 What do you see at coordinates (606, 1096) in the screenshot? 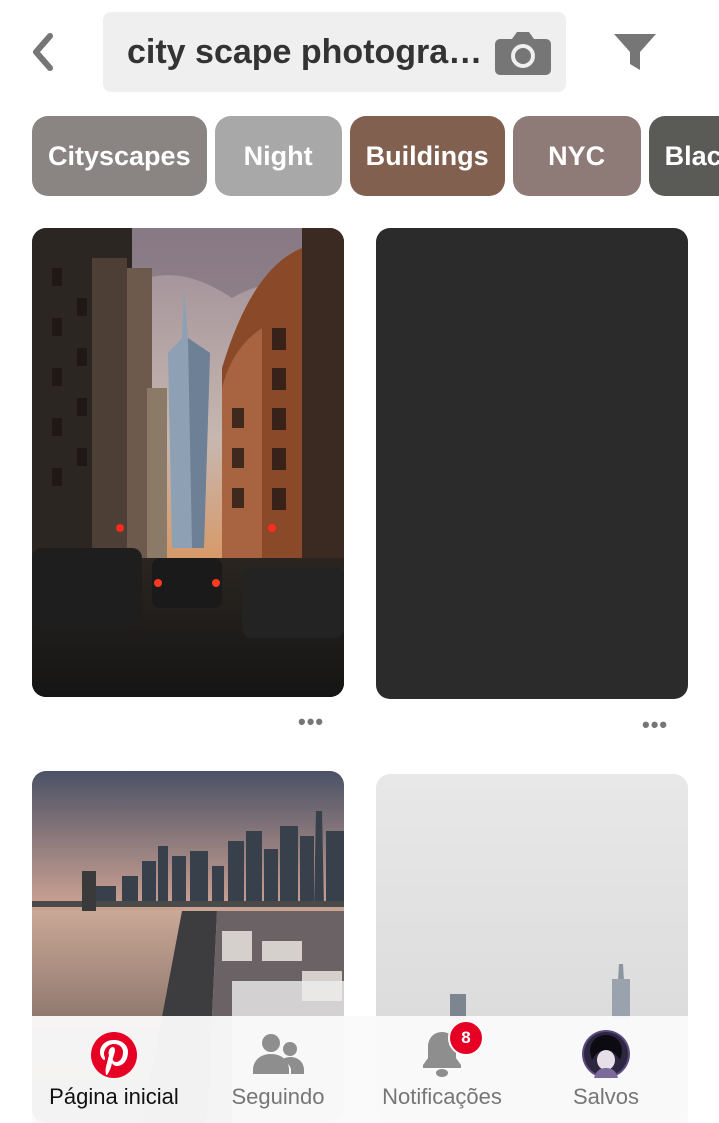
I see `nav-saved-label: Salvos` at bounding box center [606, 1096].